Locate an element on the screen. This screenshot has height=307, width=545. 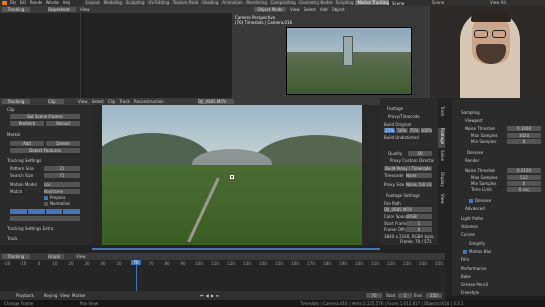
tab-modeling: Modeling is located at coordinates (112, 2).